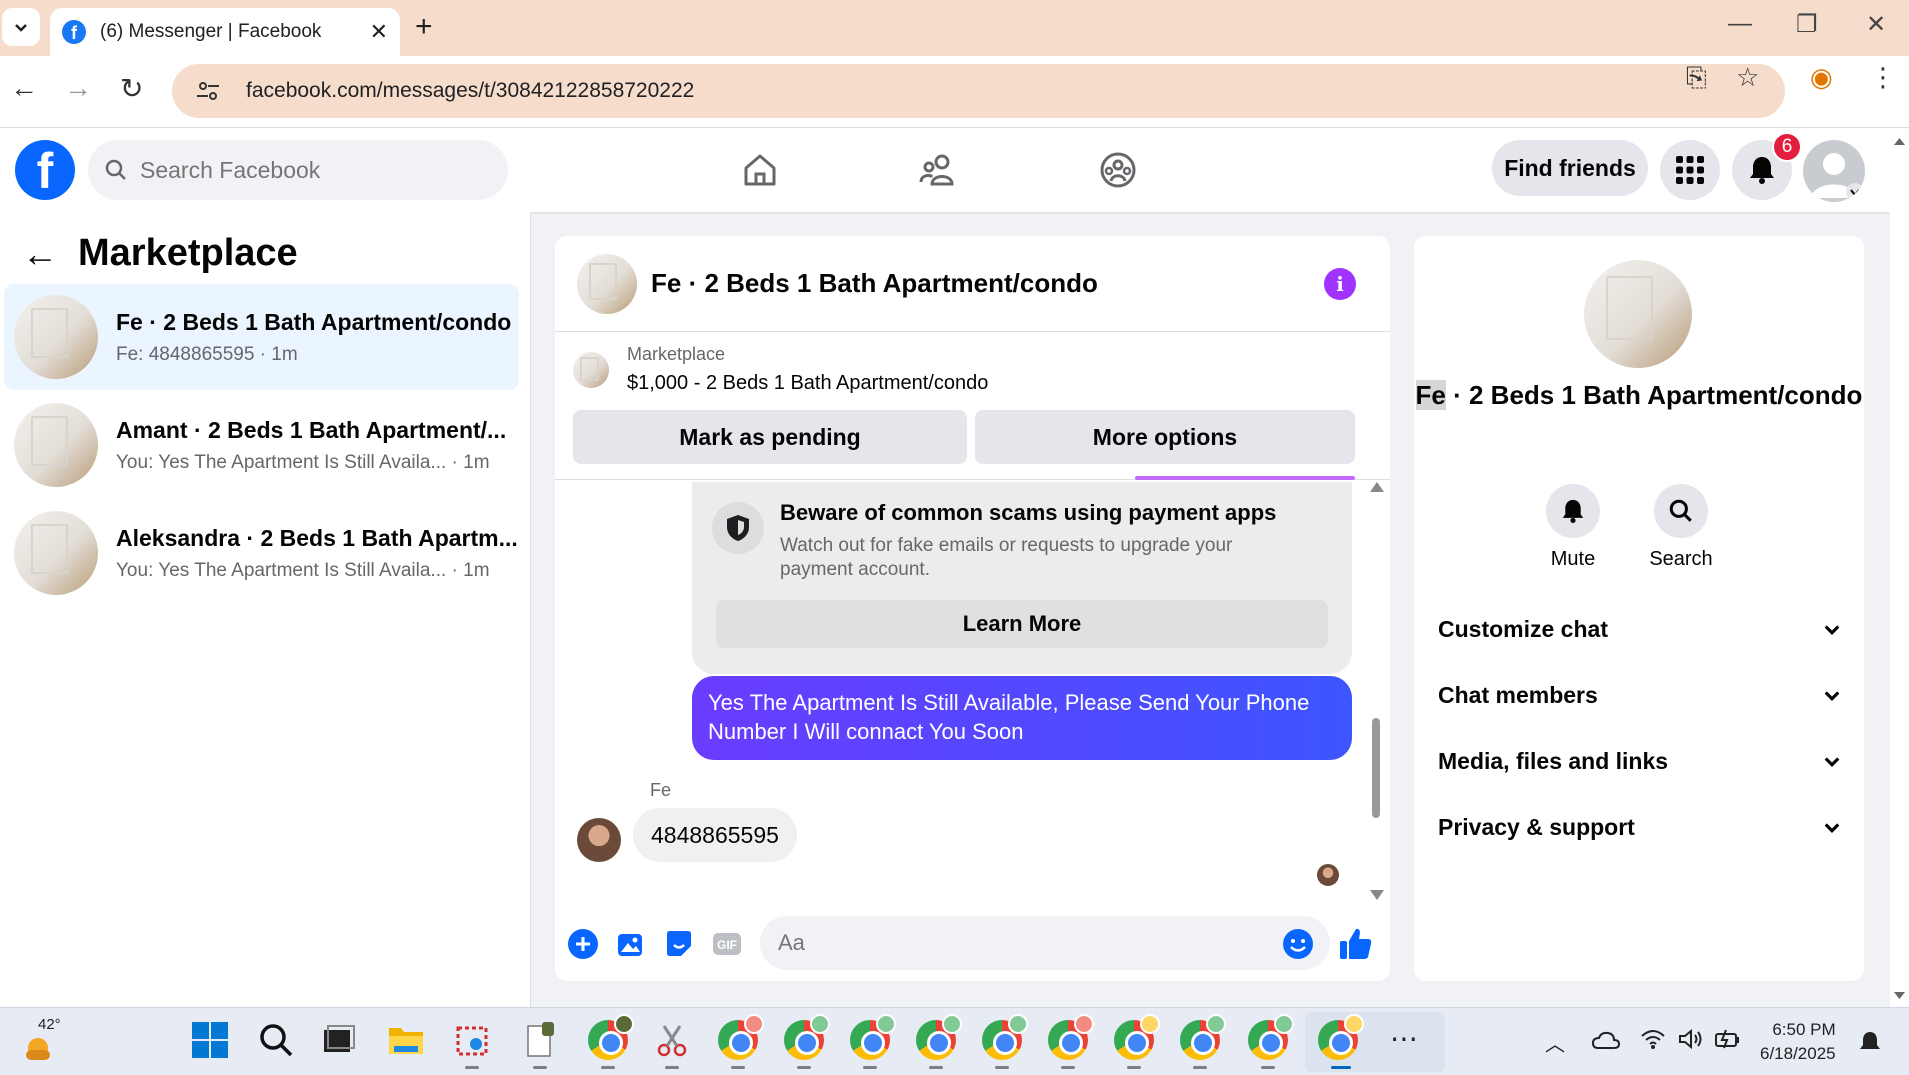  I want to click on restore-icon: ❐, so click(1807, 24).